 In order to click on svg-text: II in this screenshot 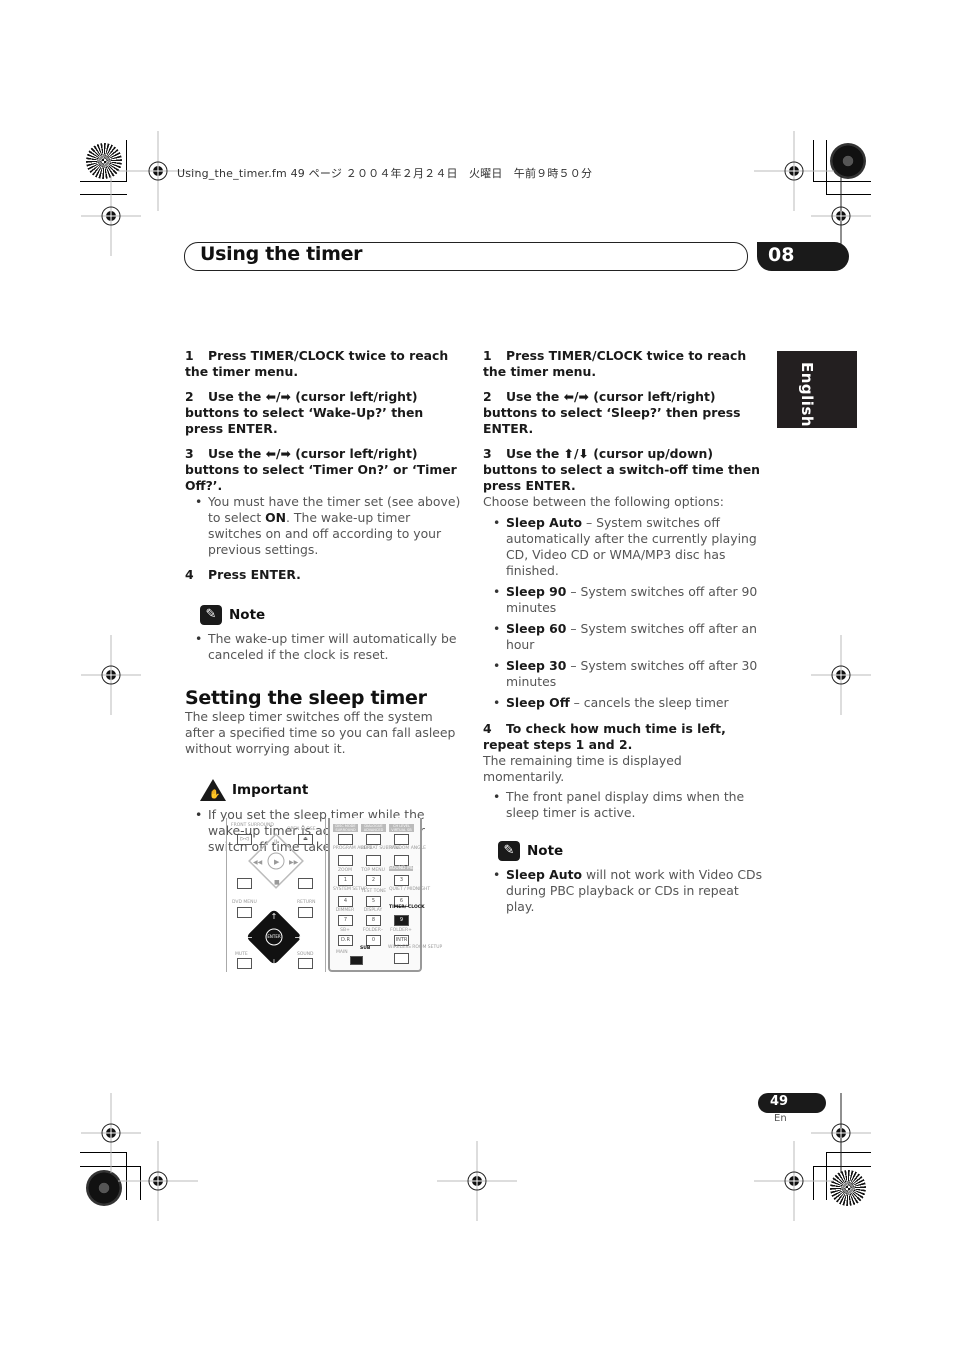, I will do `click(276, 842)`.